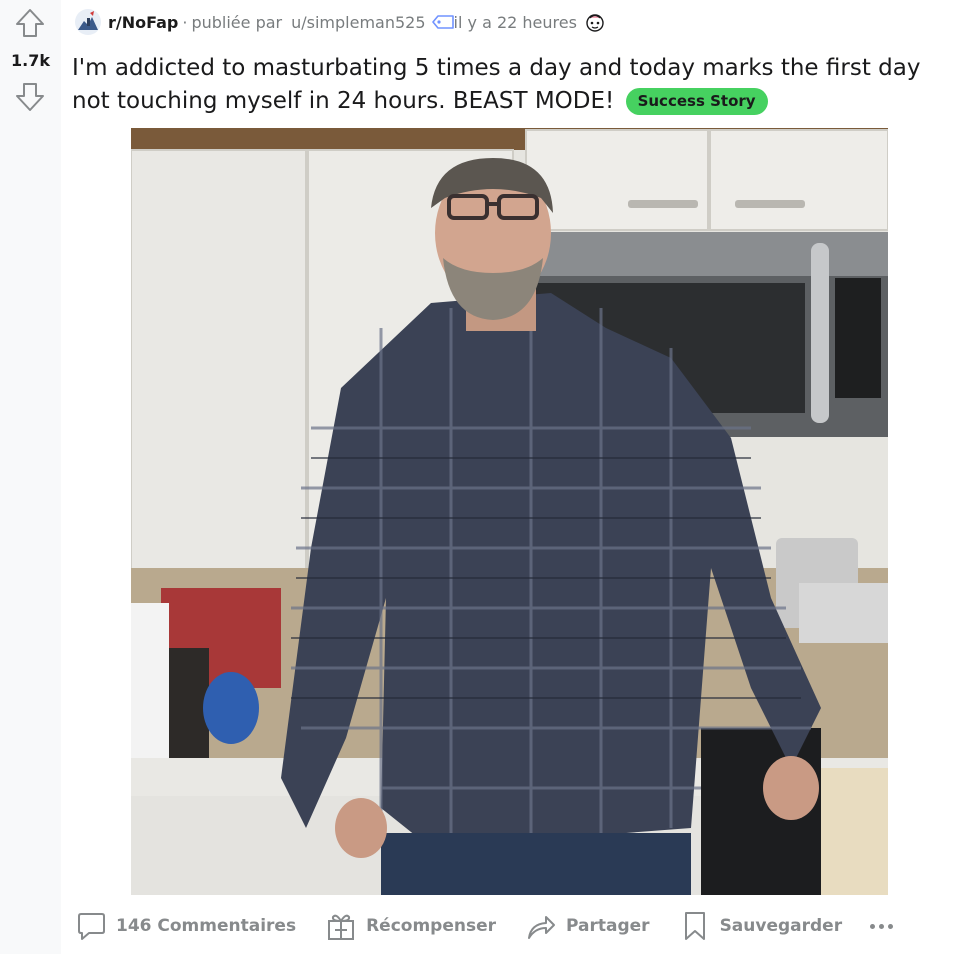 The image size is (955, 954). I want to click on vote-column: 1.7k, so click(30, 477).